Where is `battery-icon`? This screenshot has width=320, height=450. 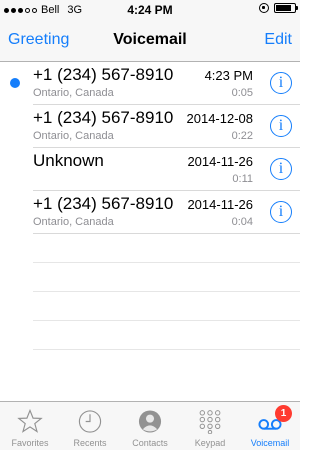 battery-icon is located at coordinates (286, 8).